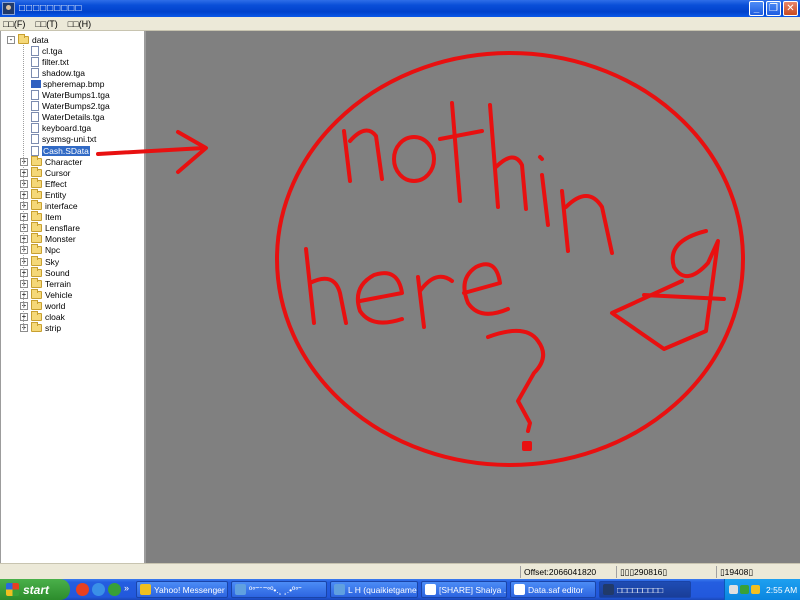  I want to click on start-label: start, so click(36, 589).